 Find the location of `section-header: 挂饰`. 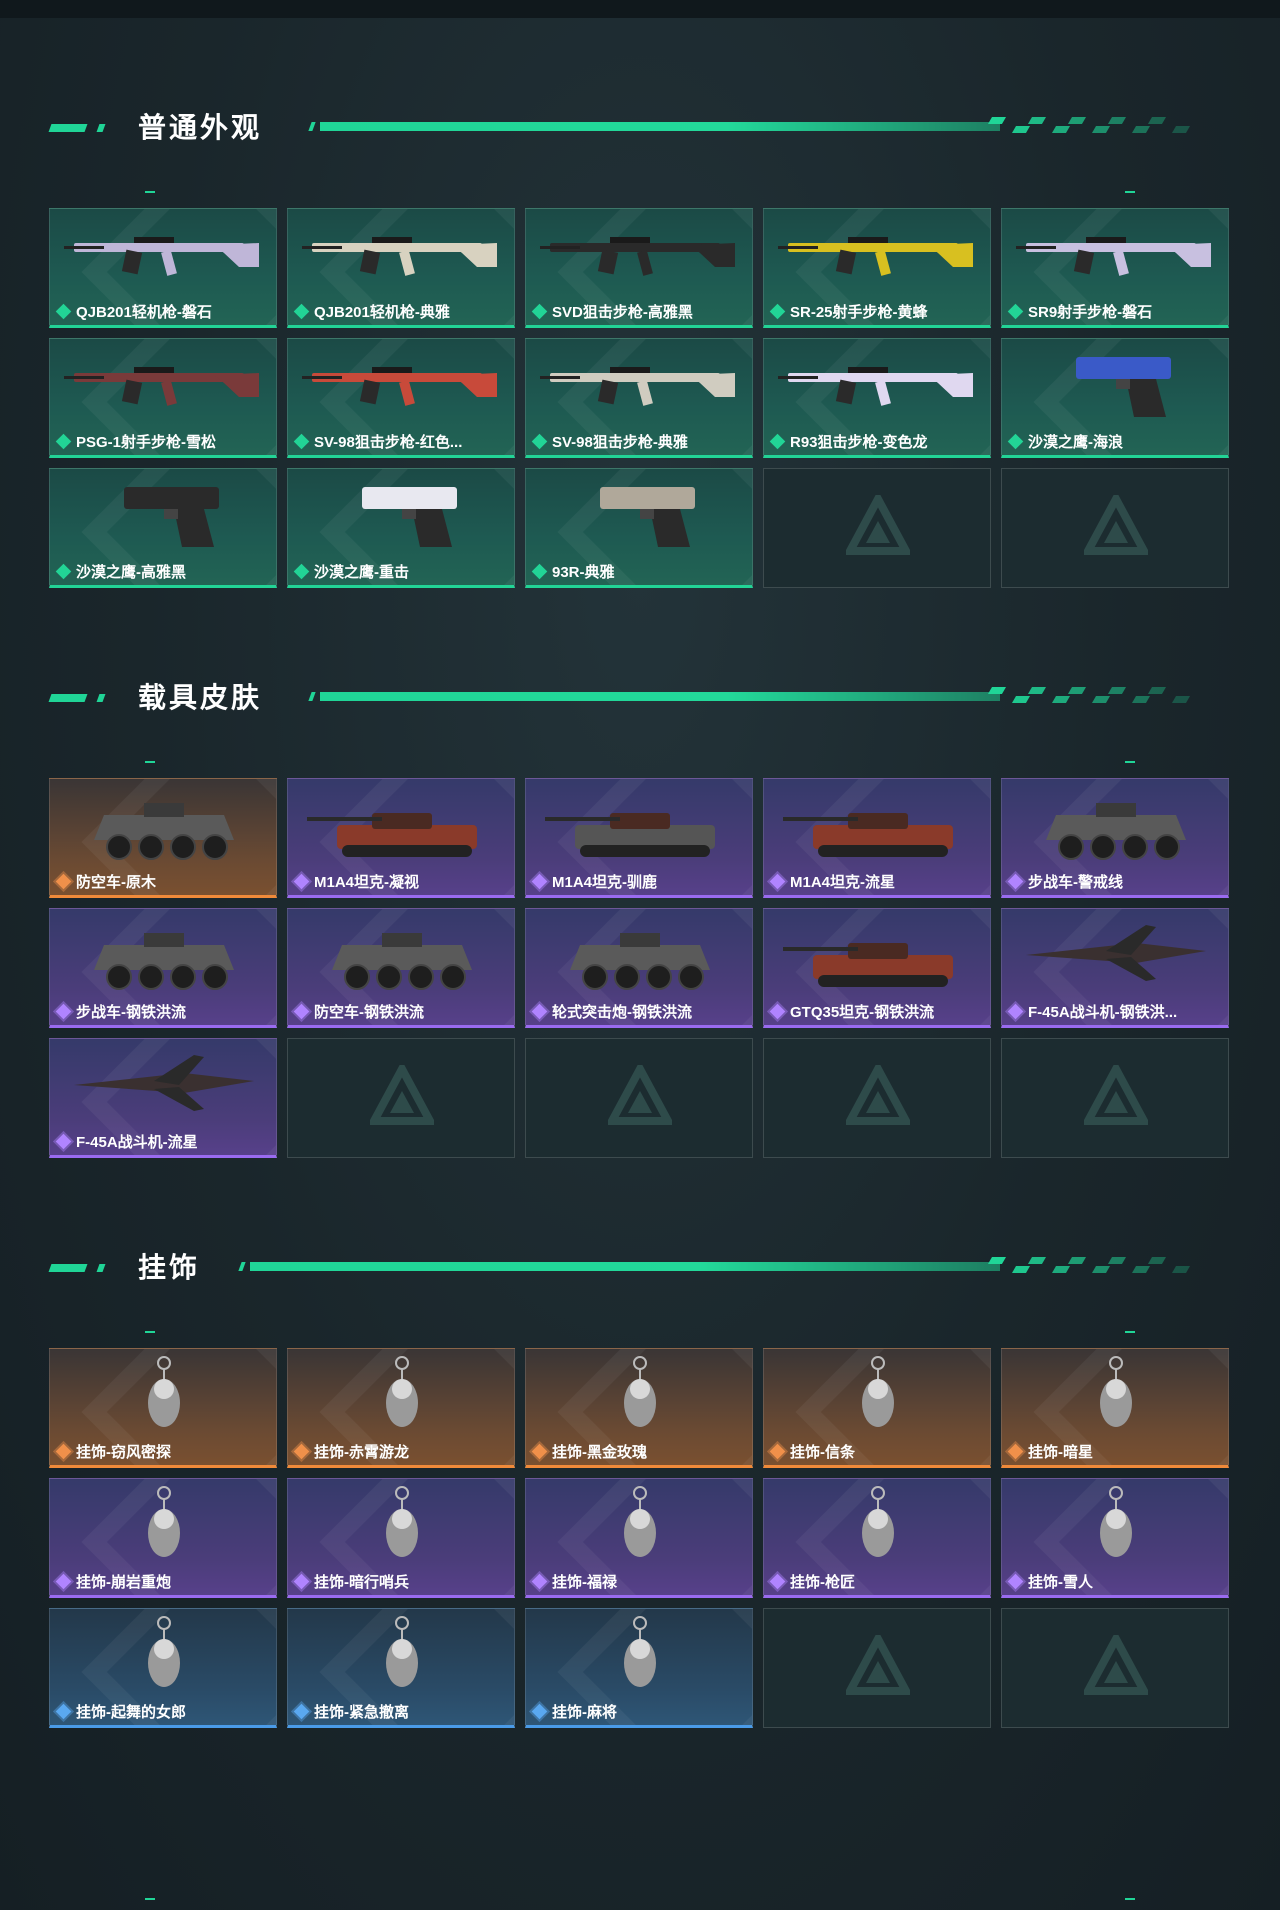

section-header: 挂饰 is located at coordinates (640, 1268).